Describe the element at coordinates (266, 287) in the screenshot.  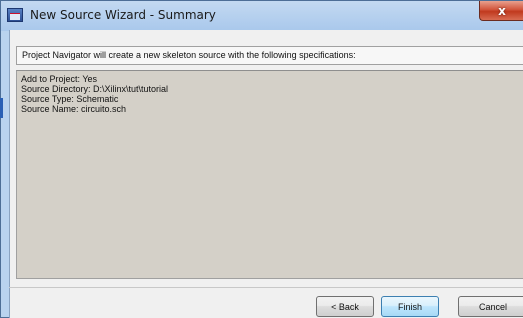
I see `button-bar-divider` at that location.